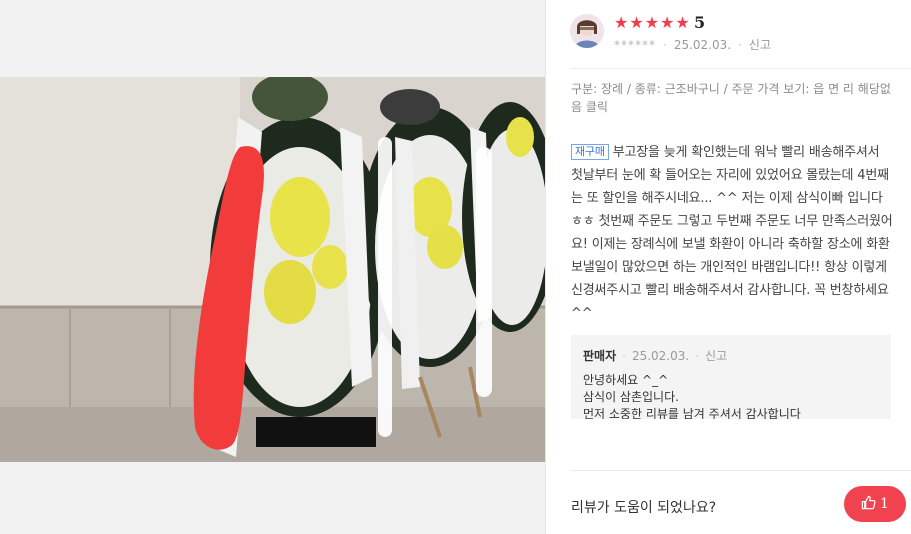 The image size is (911, 534). I want to click on rating-score: 5, so click(700, 22).